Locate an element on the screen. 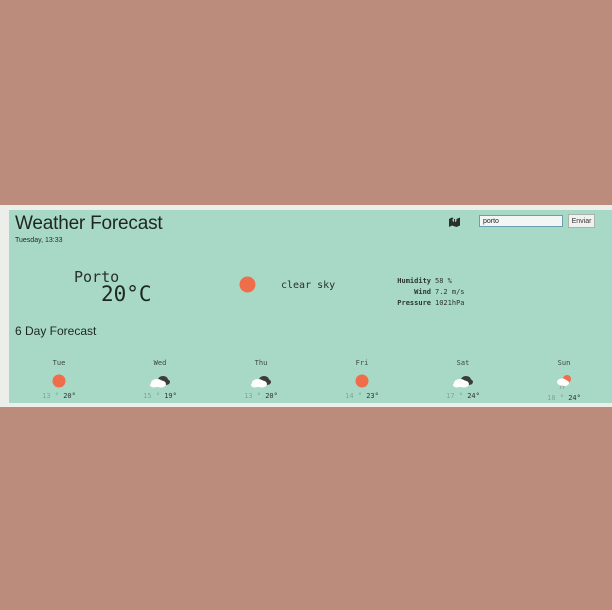 This screenshot has width=612, height=610. forecast-temps: 14 ° 23° is located at coordinates (362, 396).